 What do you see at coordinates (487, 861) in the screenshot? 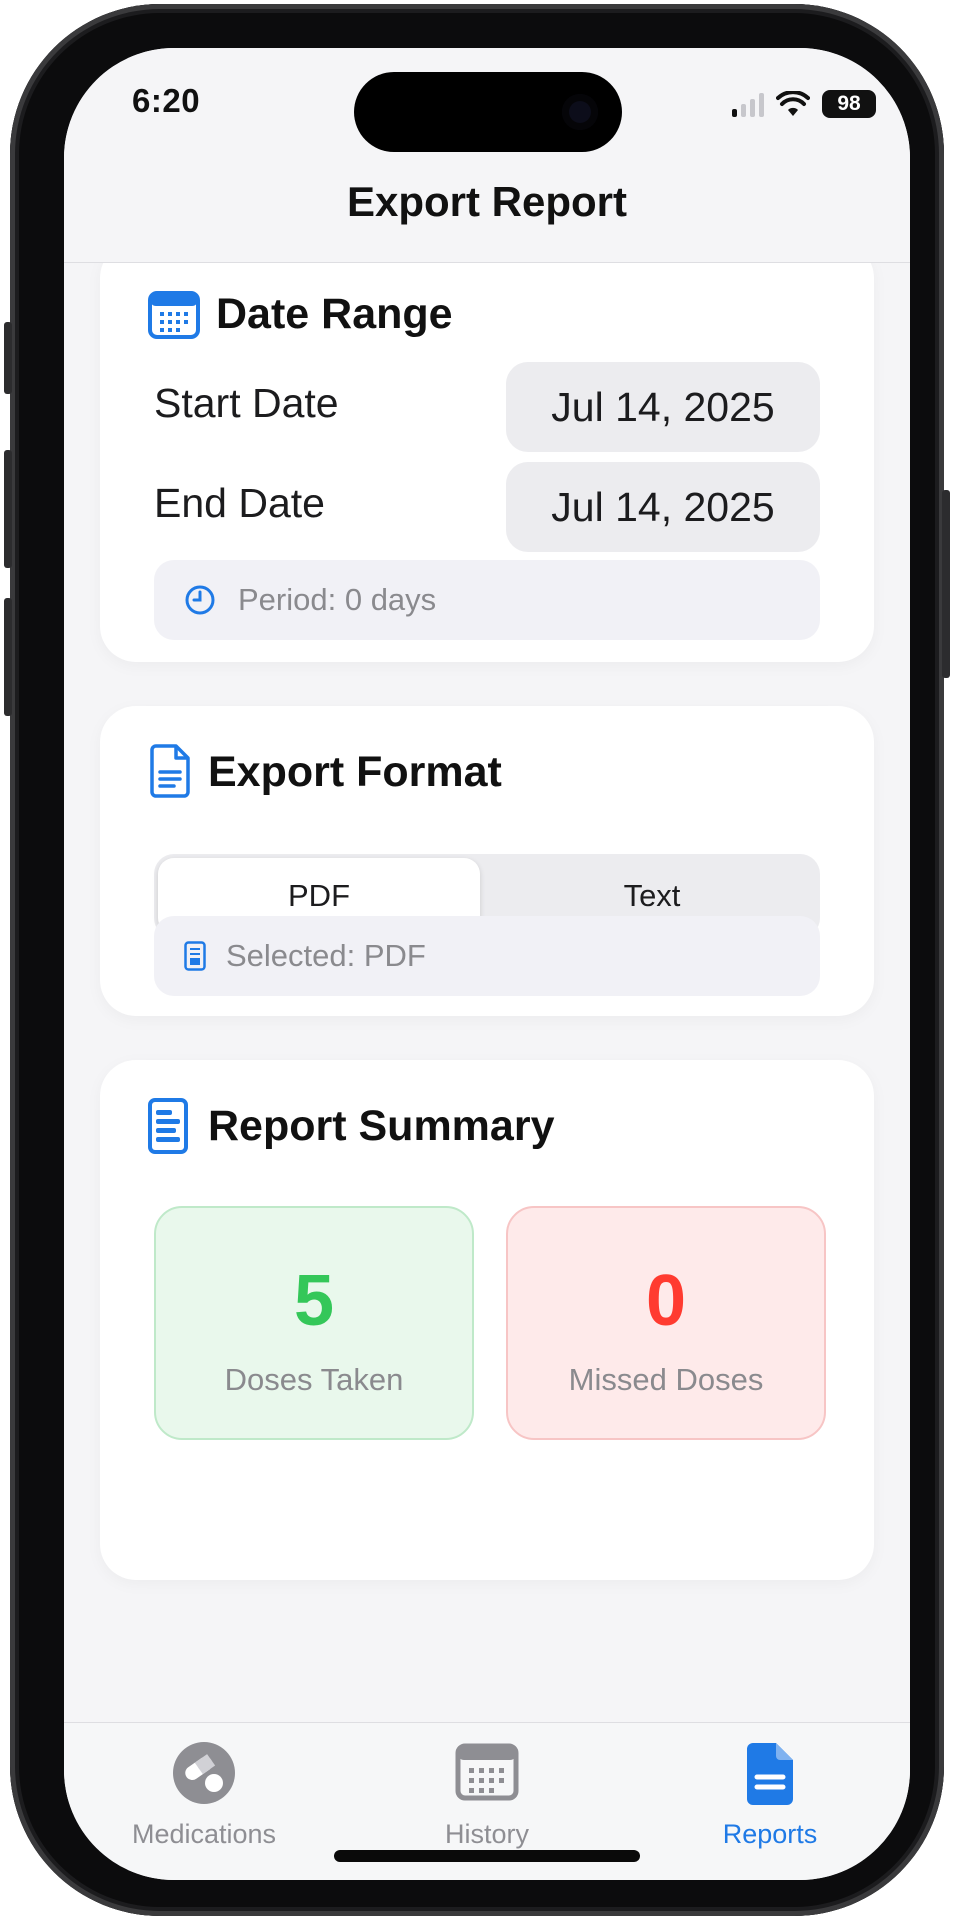
I see `export-format-card: Export Format PDF Text Selected: PDF` at bounding box center [487, 861].